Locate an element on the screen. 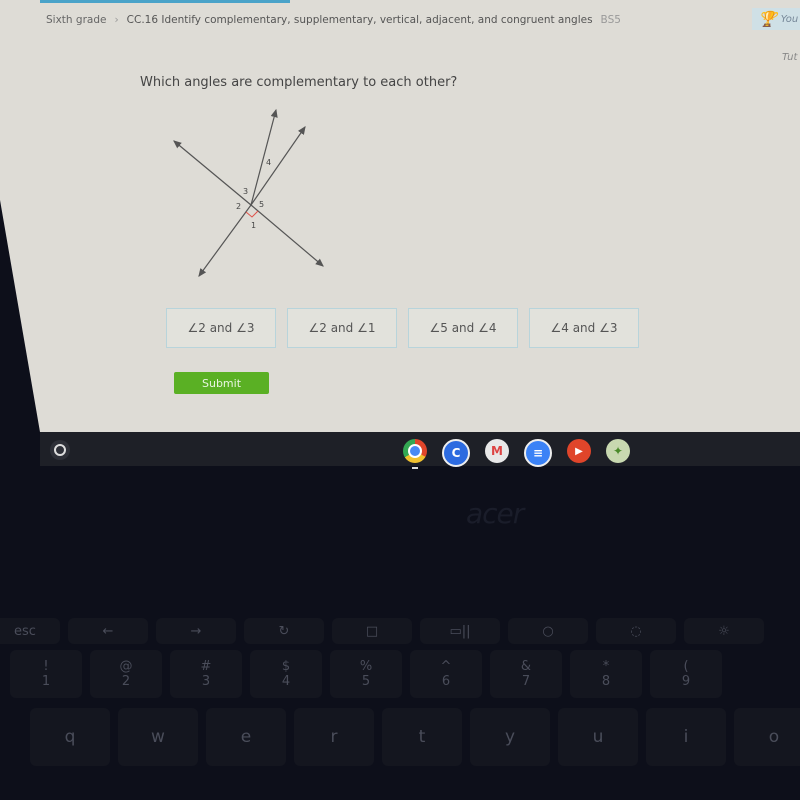 Image resolution: width=800 pixels, height=800 pixels. youtube-icon: ▶ is located at coordinates (579, 451).